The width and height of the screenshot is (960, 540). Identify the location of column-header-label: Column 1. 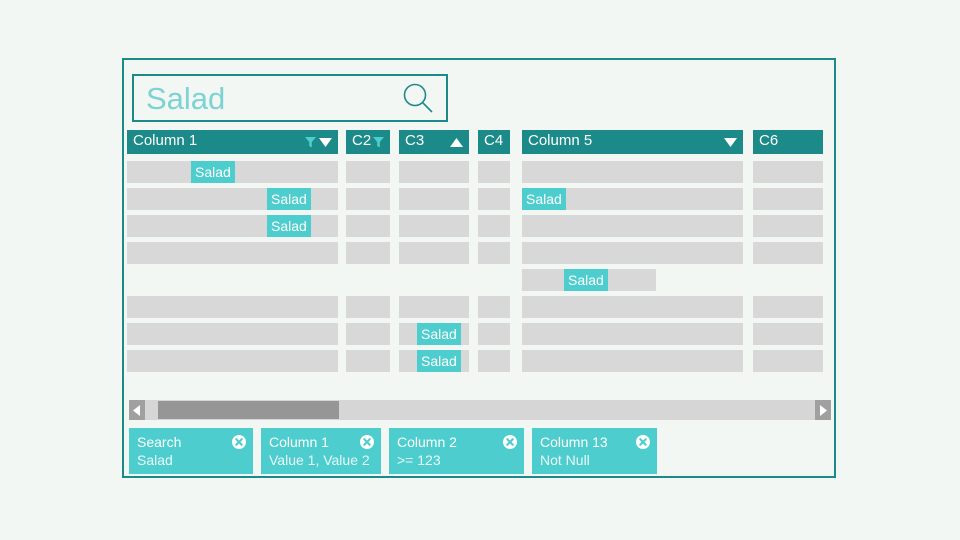
(165, 140).